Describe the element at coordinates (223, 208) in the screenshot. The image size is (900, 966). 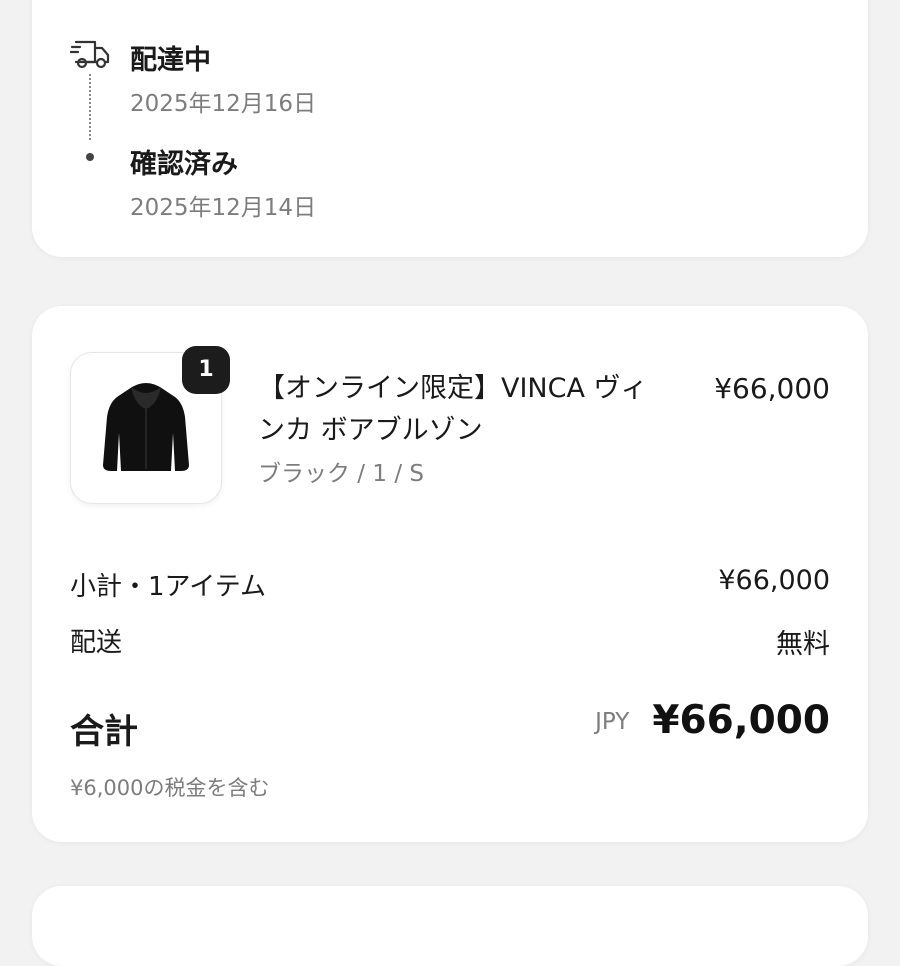
I see `timeline-date-previous: 2025年12月14日` at that location.